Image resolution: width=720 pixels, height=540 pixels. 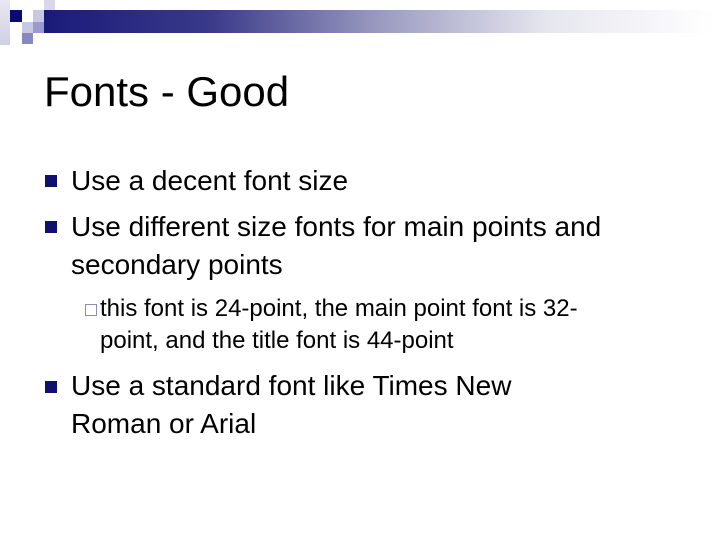 I want to click on bullet-text: Roman or Arial, so click(x=164, y=423).